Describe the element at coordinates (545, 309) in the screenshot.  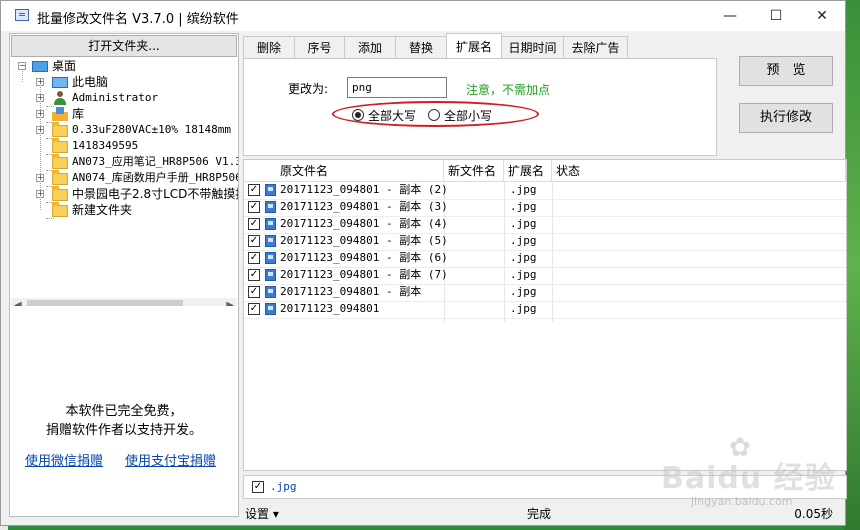
I see `table-row: ✓ 20171123_094801 .jpg` at that location.